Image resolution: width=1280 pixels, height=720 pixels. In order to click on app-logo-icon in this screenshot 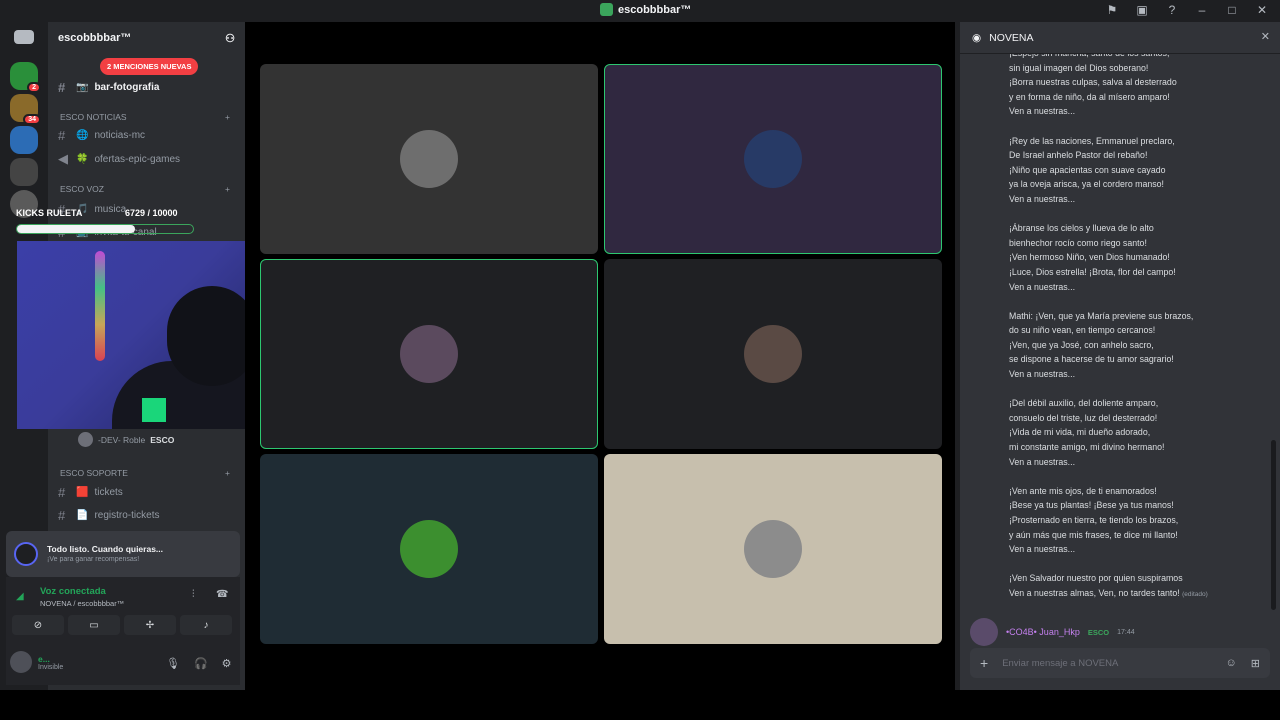, I will do `click(606, 9)`.